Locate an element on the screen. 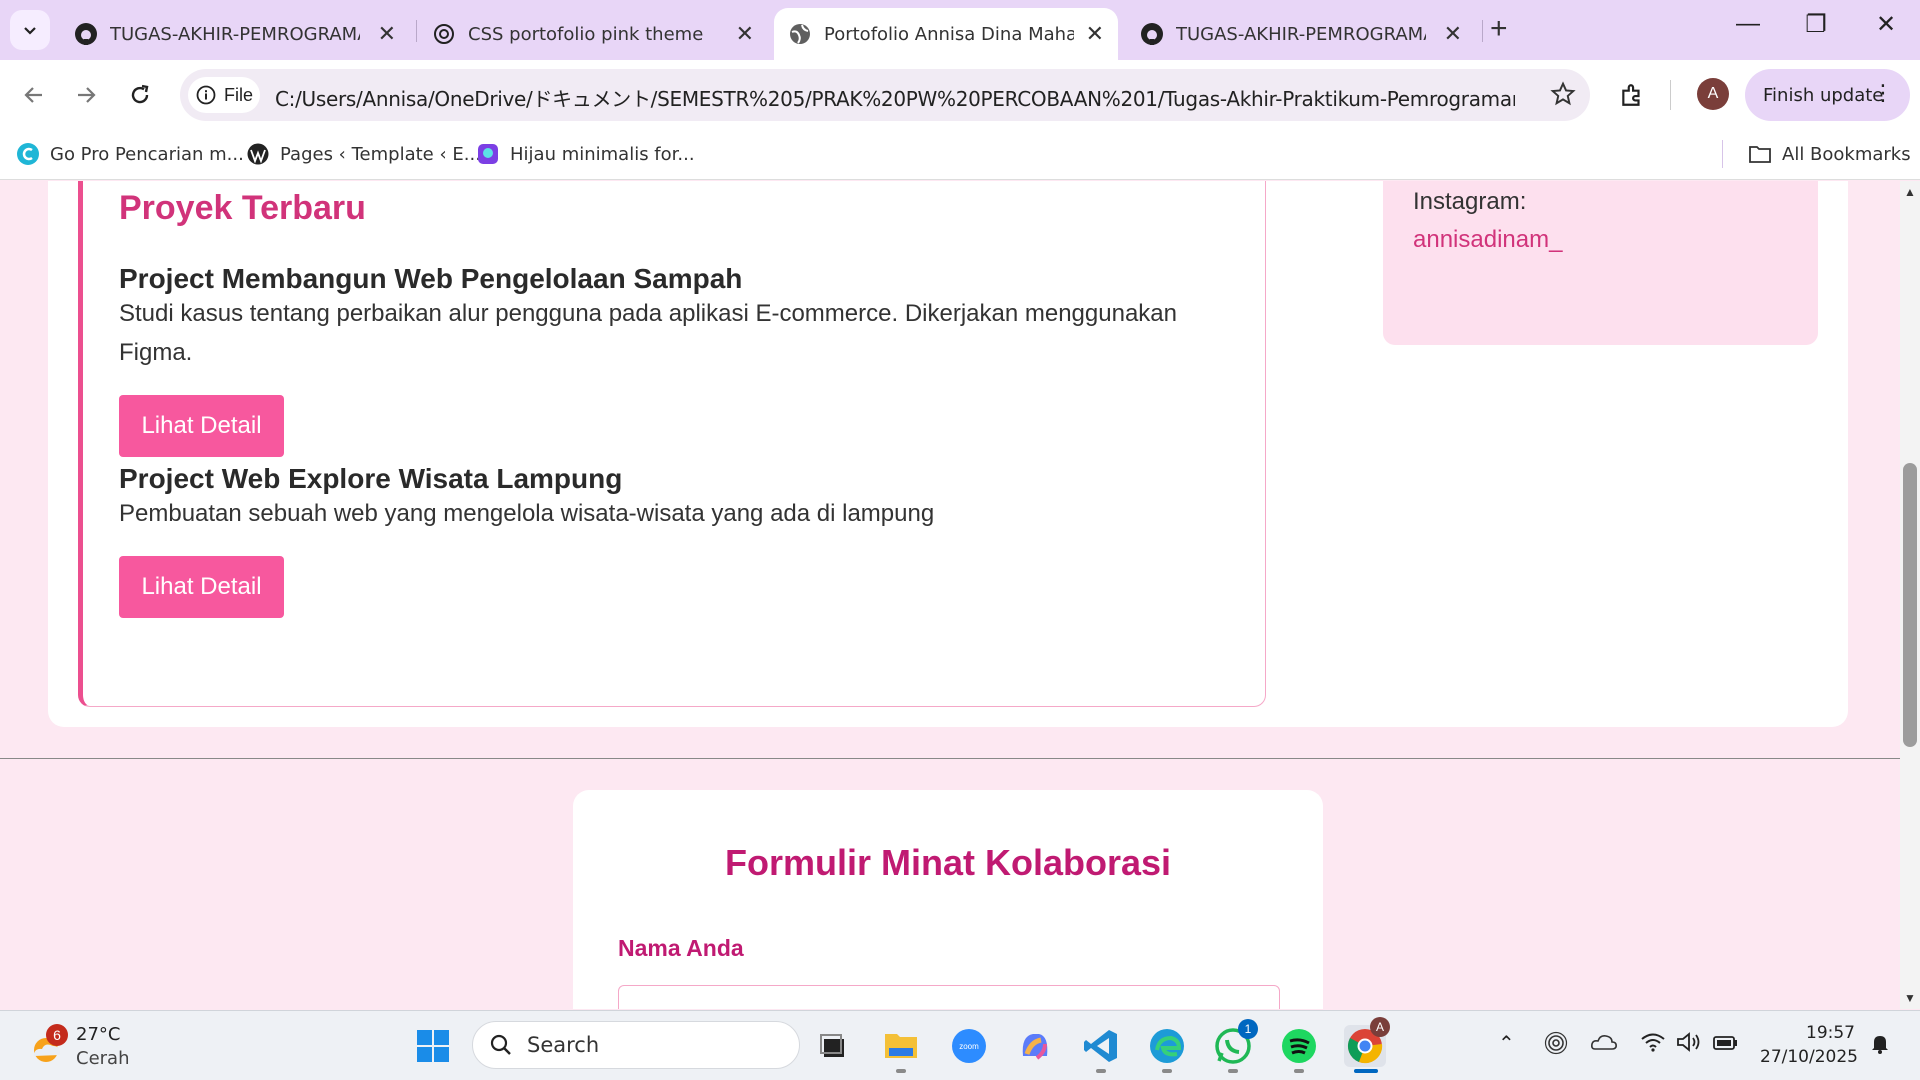 This screenshot has height=1080, width=1920. project-title: Project Membangun Web Pengelolaan Sampah is located at coordinates (431, 278).